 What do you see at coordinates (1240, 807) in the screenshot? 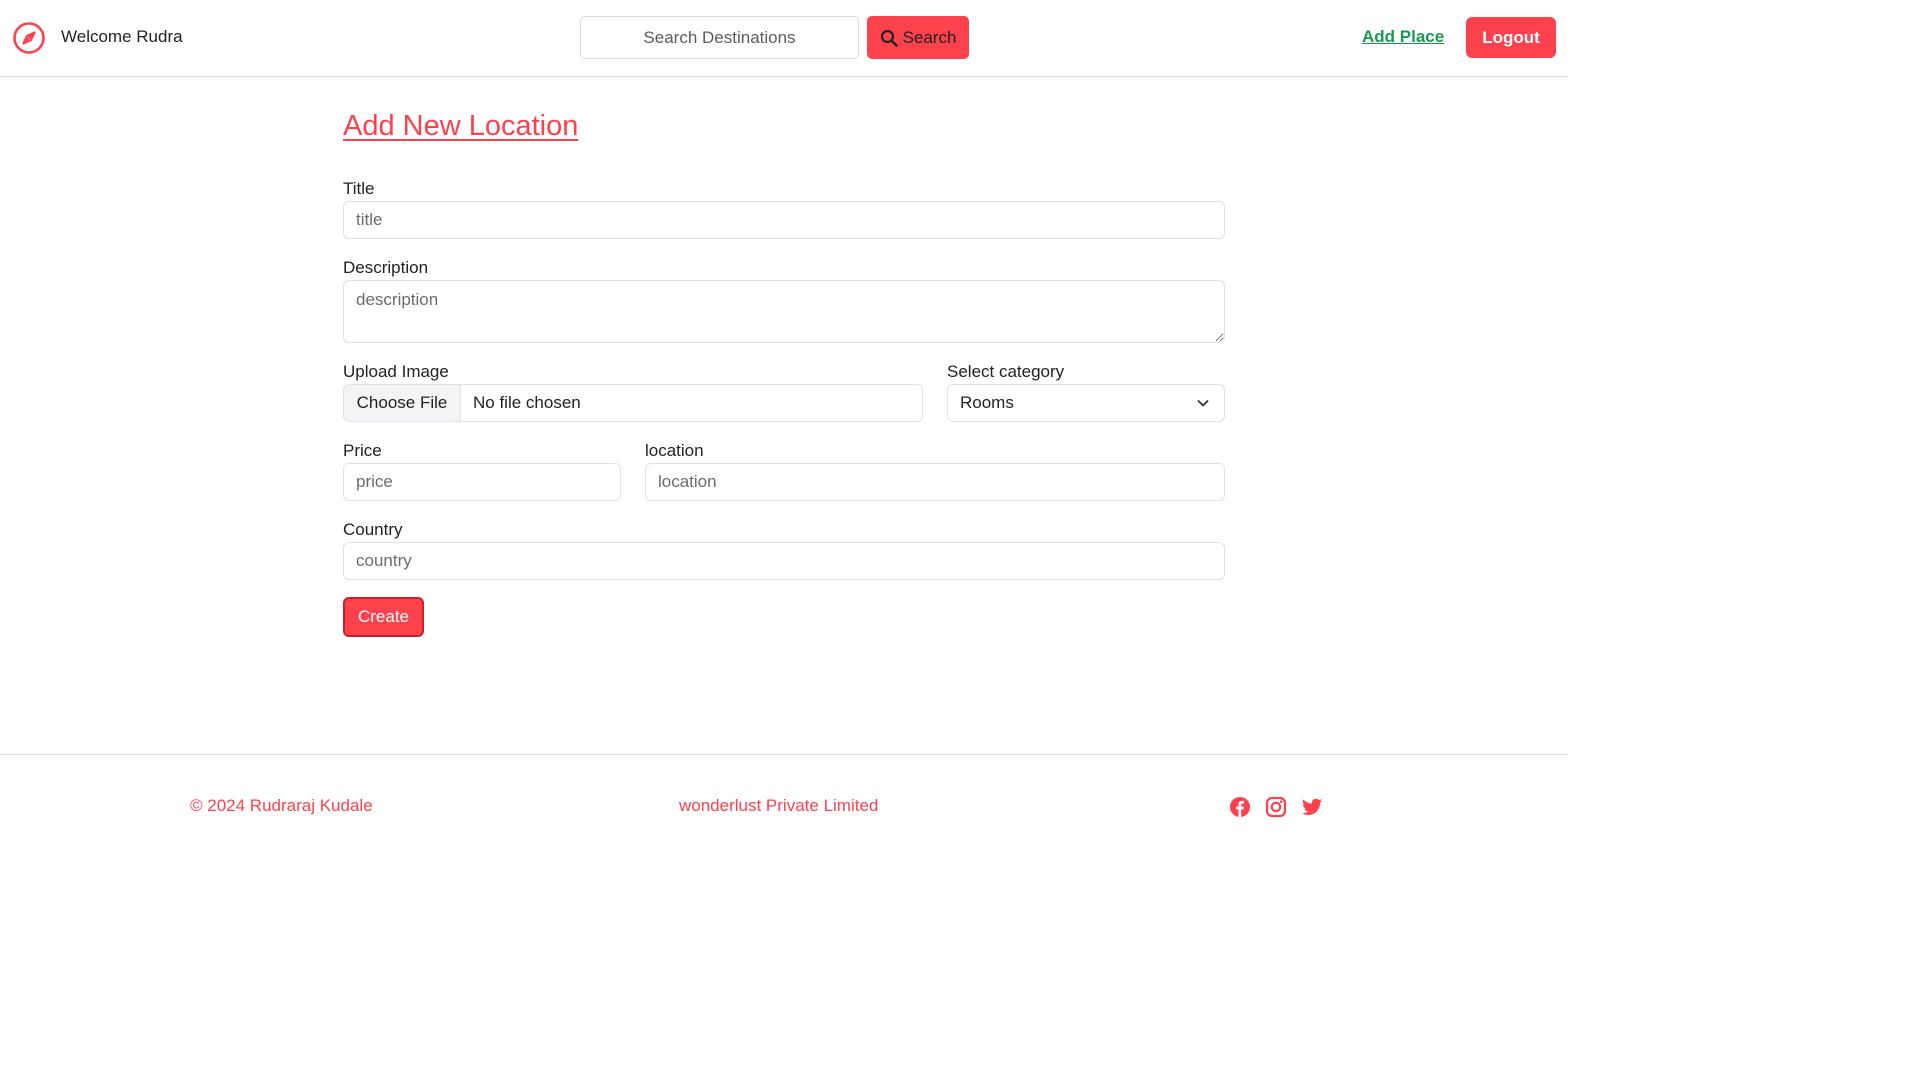
I see `facebook-icon` at bounding box center [1240, 807].